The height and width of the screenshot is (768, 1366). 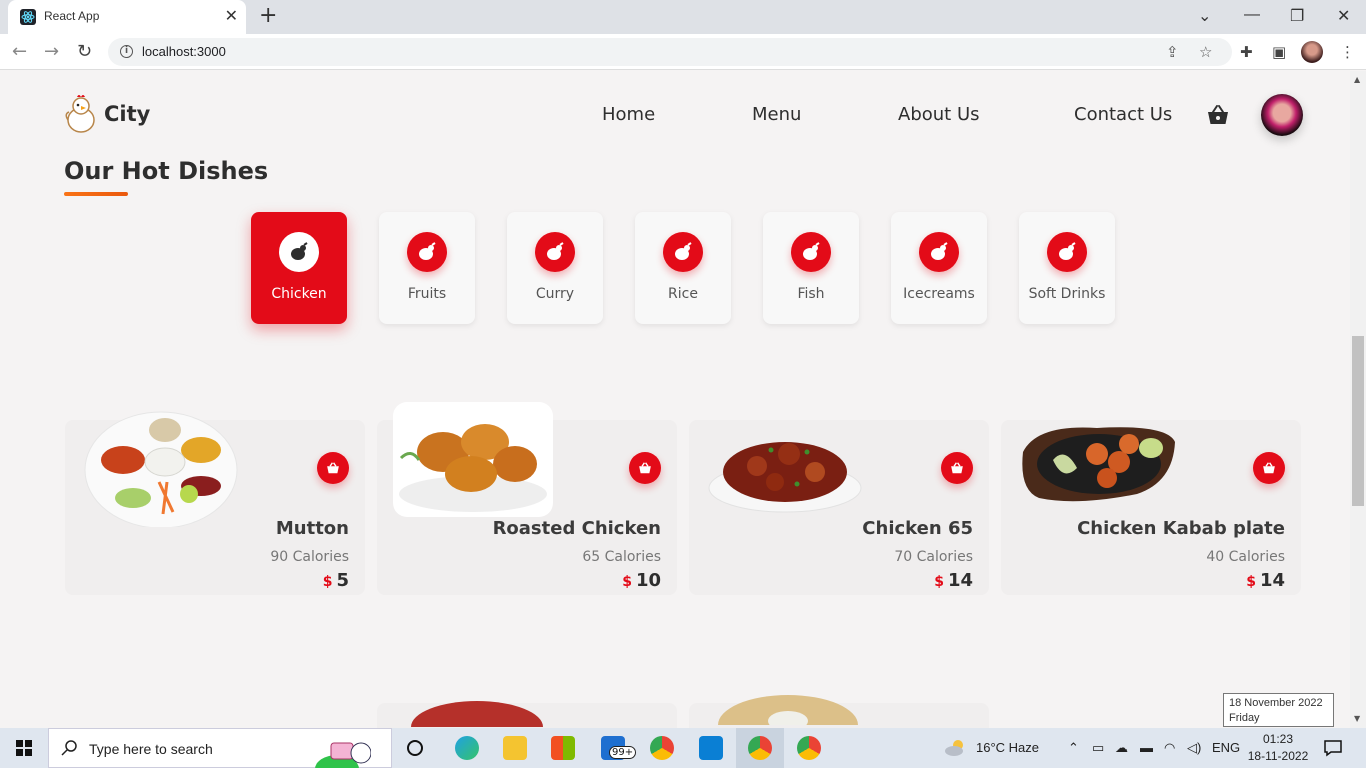 What do you see at coordinates (467, 748) in the screenshot?
I see `edge-icon` at bounding box center [467, 748].